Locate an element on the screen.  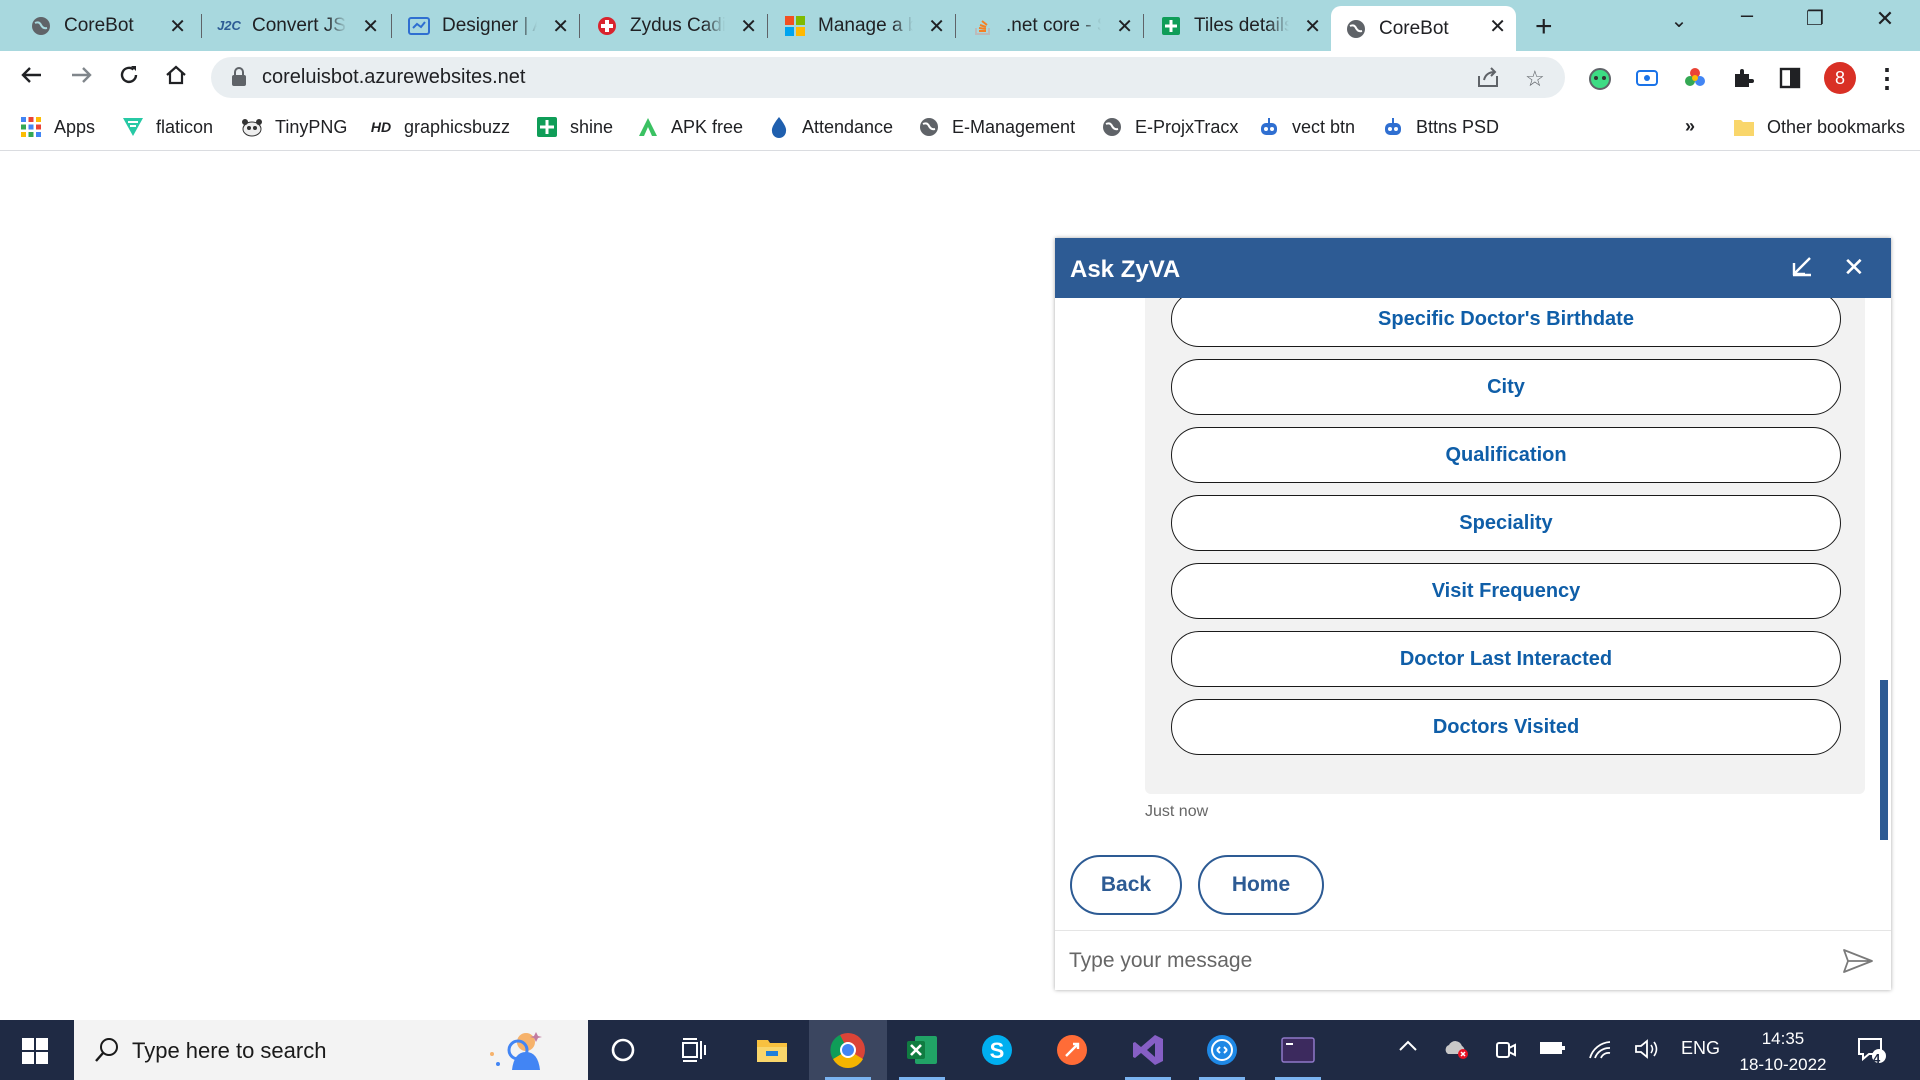
bookmark-tinypng: TinyPNG is located at coordinates (294, 127).